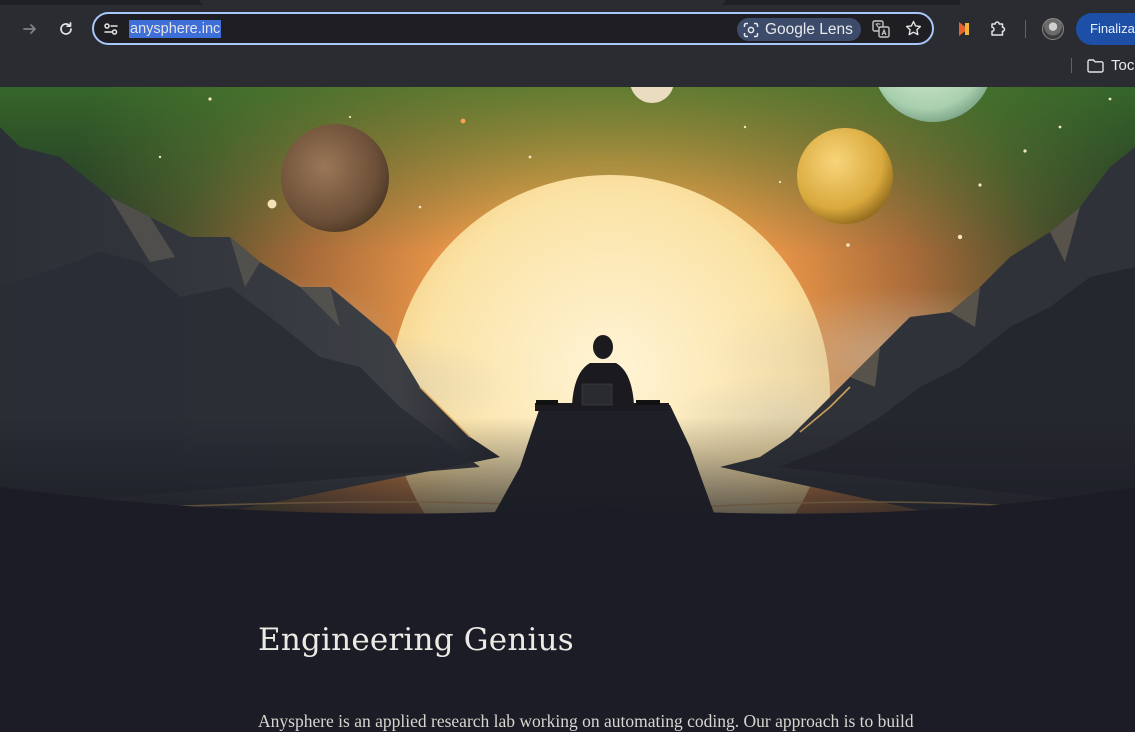 Image resolution: width=1135 pixels, height=732 pixels. I want to click on translate-button, so click(881, 31).